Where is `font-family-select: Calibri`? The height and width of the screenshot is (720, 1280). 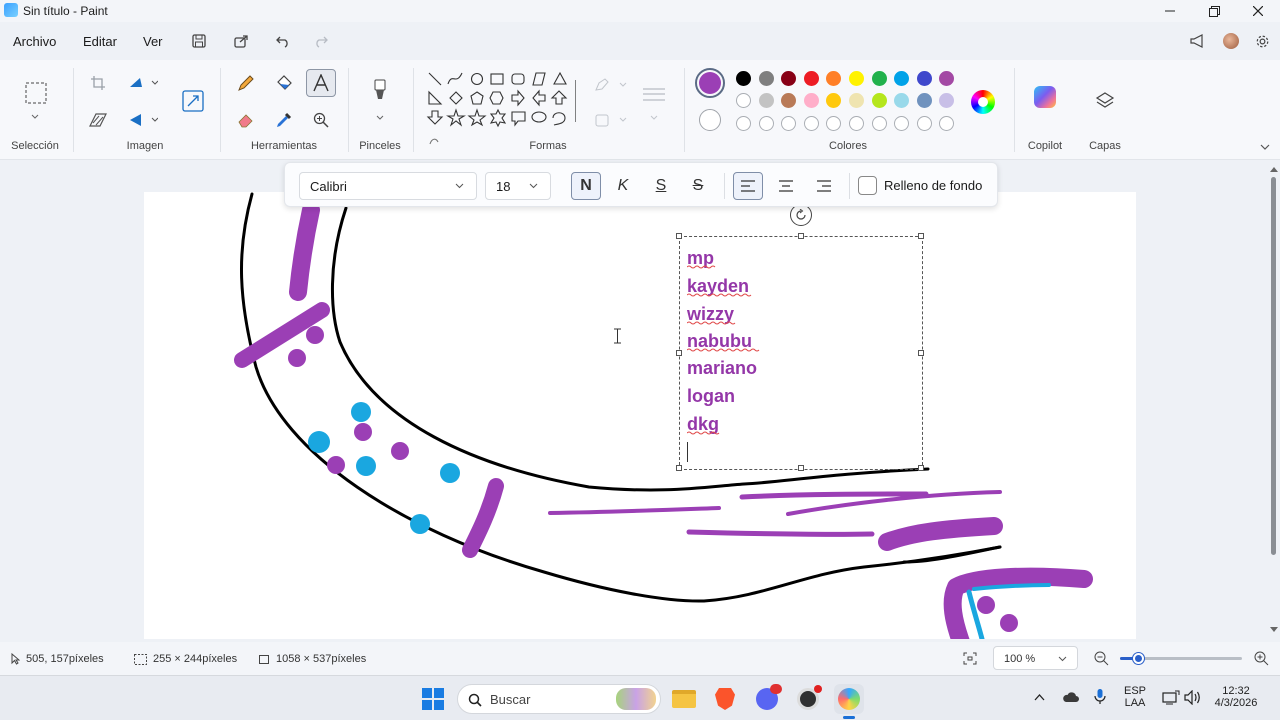 font-family-select: Calibri is located at coordinates (388, 186).